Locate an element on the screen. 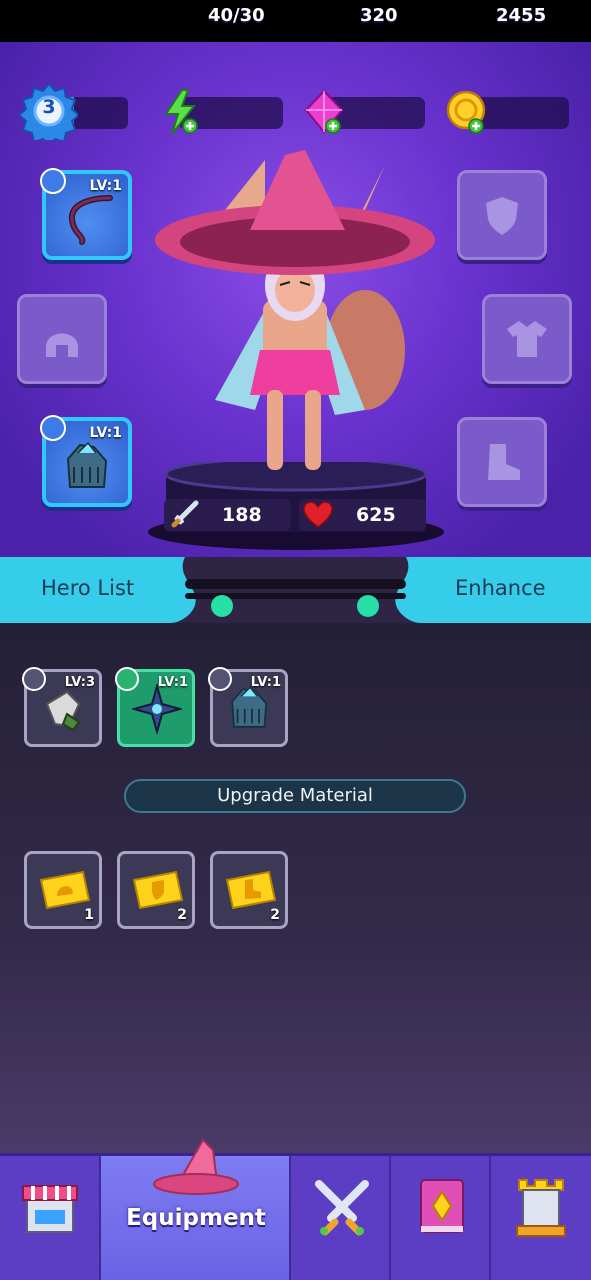 The width and height of the screenshot is (591, 1280). shirt-icon is located at coordinates (527, 339).